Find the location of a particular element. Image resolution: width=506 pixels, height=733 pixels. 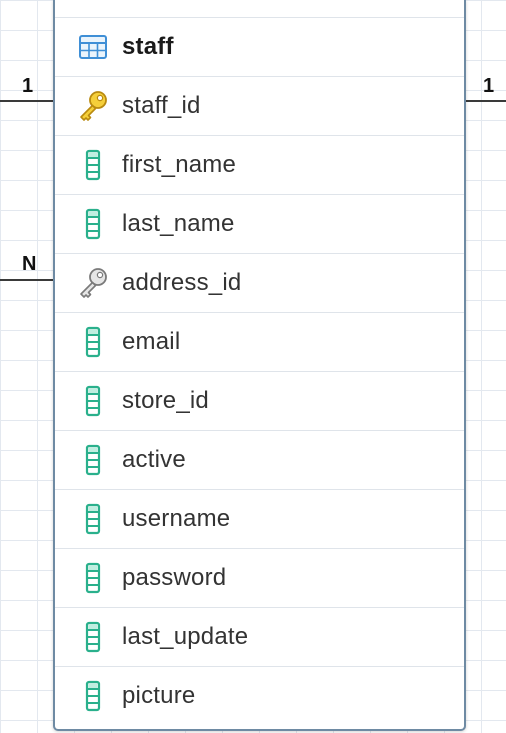

primary-key-icon is located at coordinates (93, 106).